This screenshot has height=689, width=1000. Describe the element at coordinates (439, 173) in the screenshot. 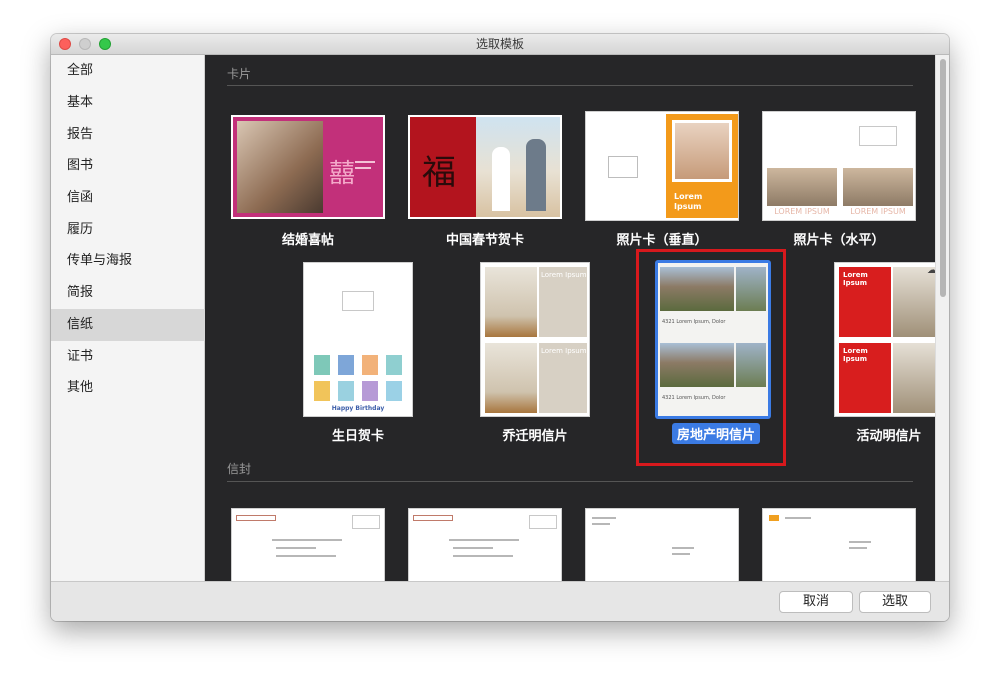

I see `fu-art-text: 福` at that location.